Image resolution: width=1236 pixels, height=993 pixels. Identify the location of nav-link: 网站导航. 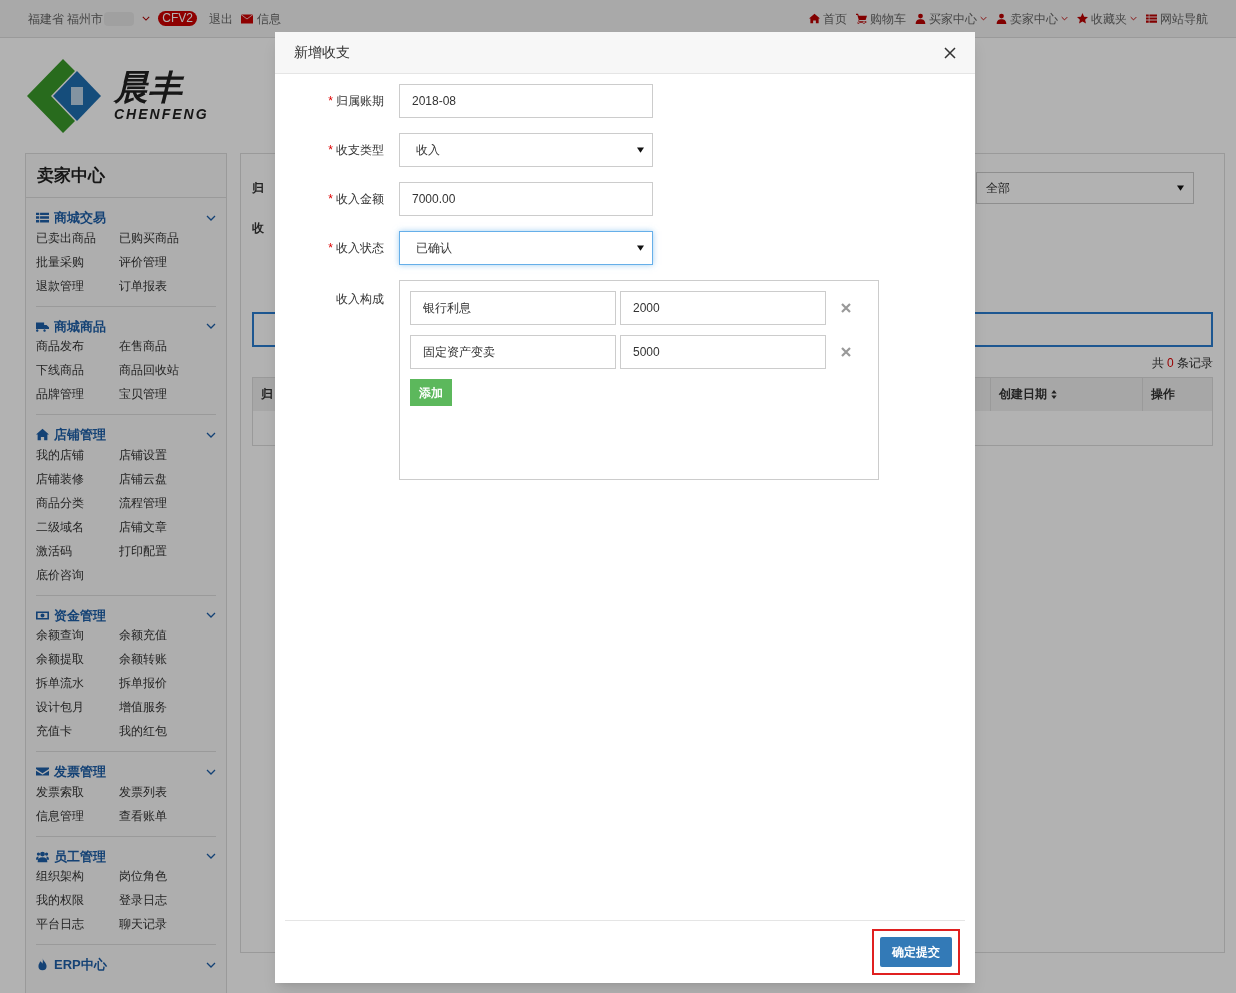
(1177, 18).